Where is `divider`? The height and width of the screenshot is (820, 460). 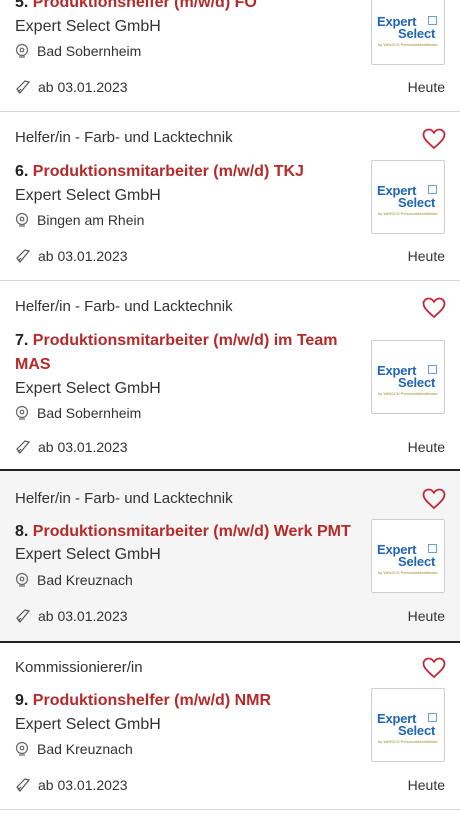
divider is located at coordinates (230, 809).